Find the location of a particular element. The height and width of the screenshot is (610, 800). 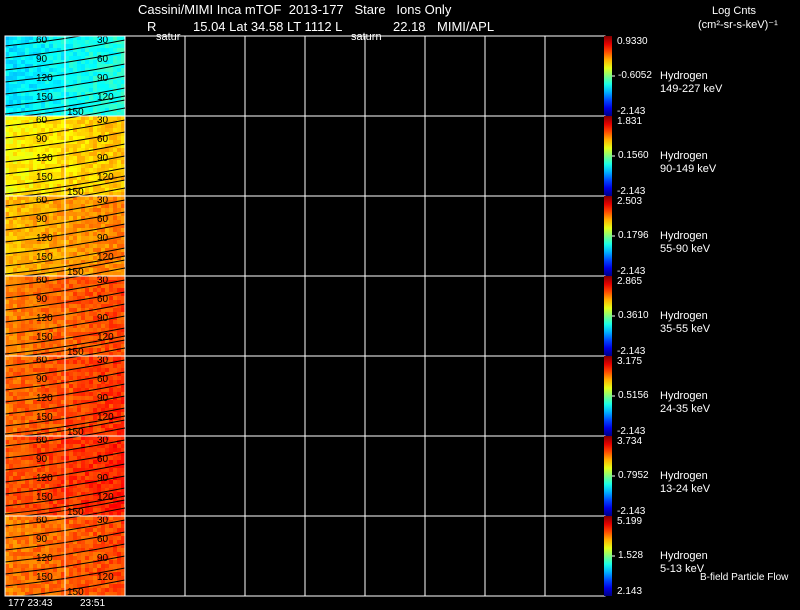

energy-range-label: 90-149 keV is located at coordinates (688, 169).